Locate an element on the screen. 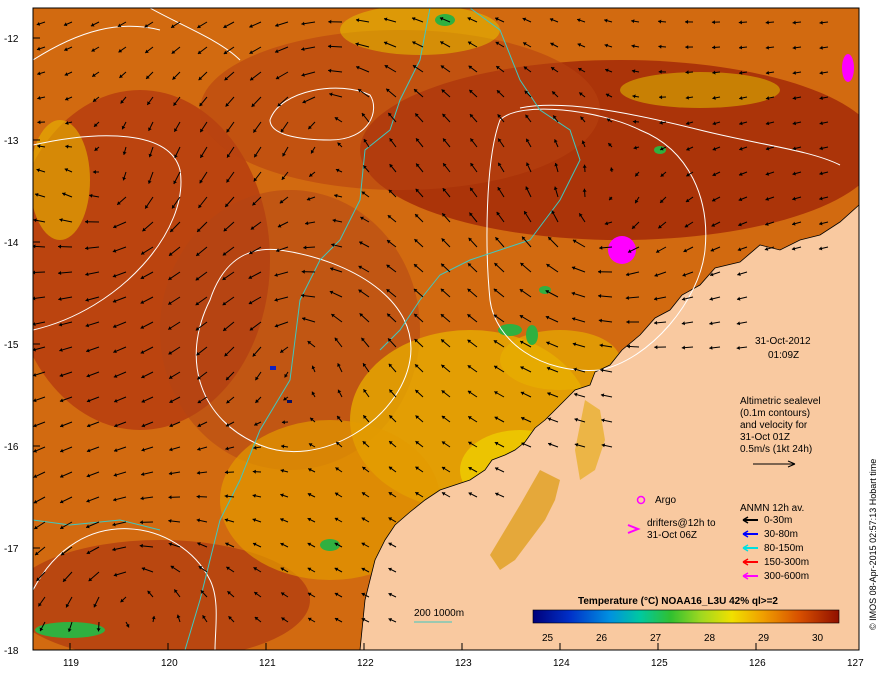  altimetry-line: (0.1m contours) is located at coordinates (775, 413).